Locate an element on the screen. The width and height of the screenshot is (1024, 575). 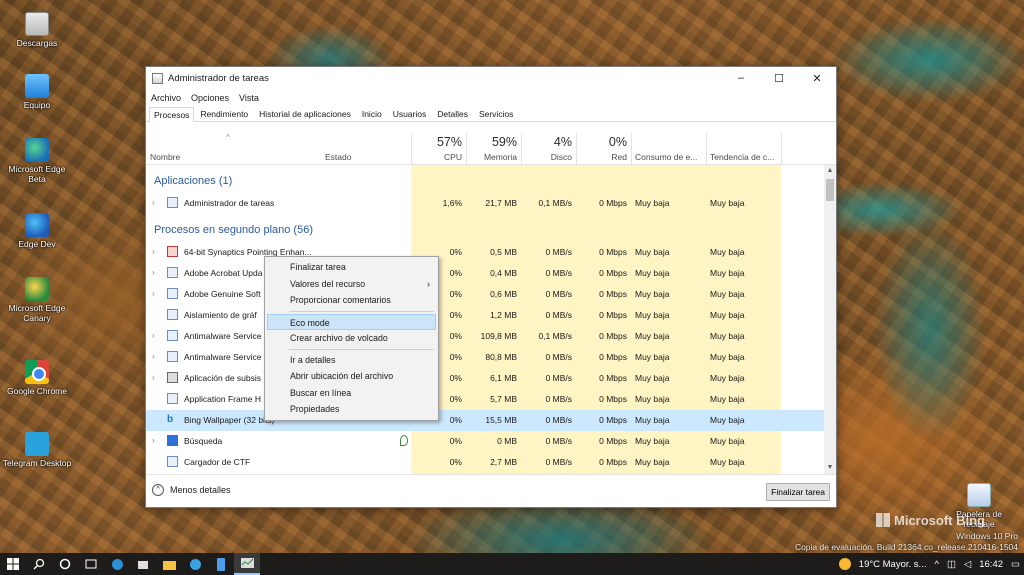
column-cpu: 57% CPU is located at coordinates (438, 149).